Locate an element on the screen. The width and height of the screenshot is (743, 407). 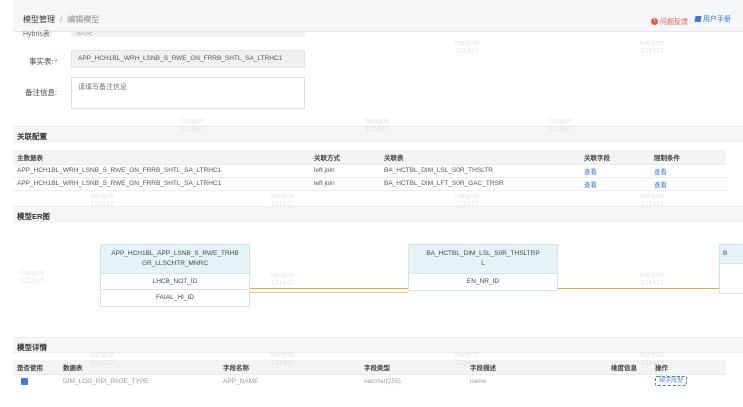
row-field-desc: name is located at coordinates (478, 381).